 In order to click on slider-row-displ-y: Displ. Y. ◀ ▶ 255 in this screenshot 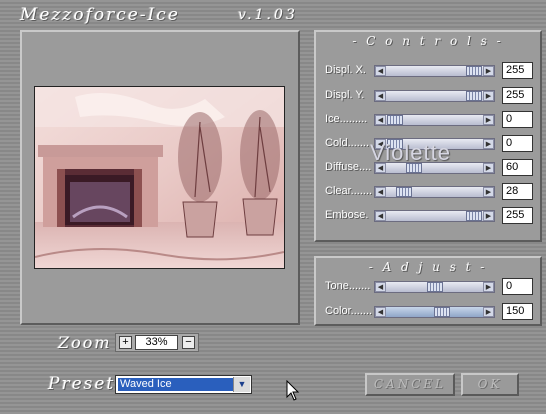, I will do `click(432, 96)`.